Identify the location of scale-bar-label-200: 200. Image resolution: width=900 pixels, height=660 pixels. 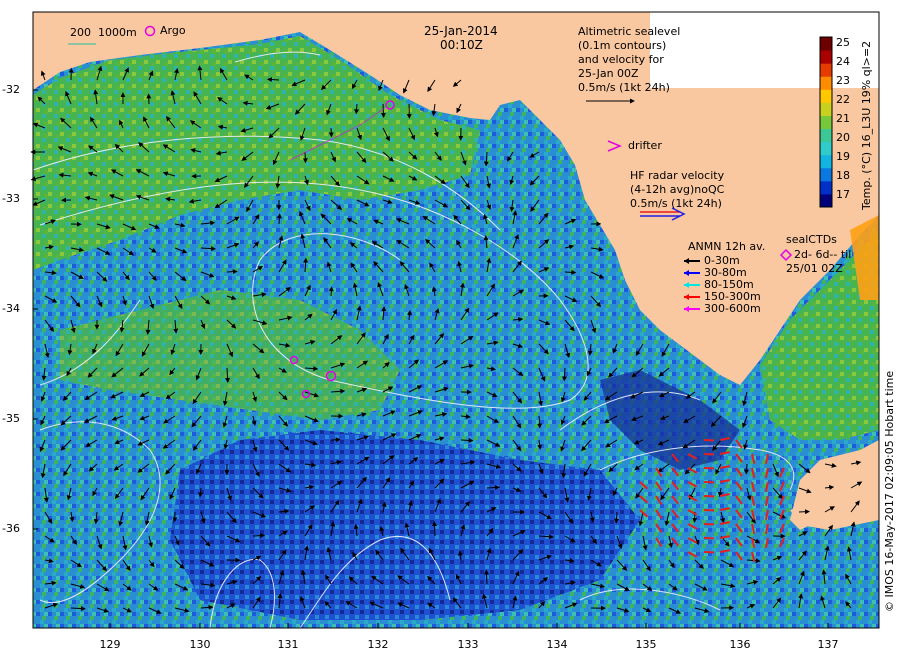
(80, 32).